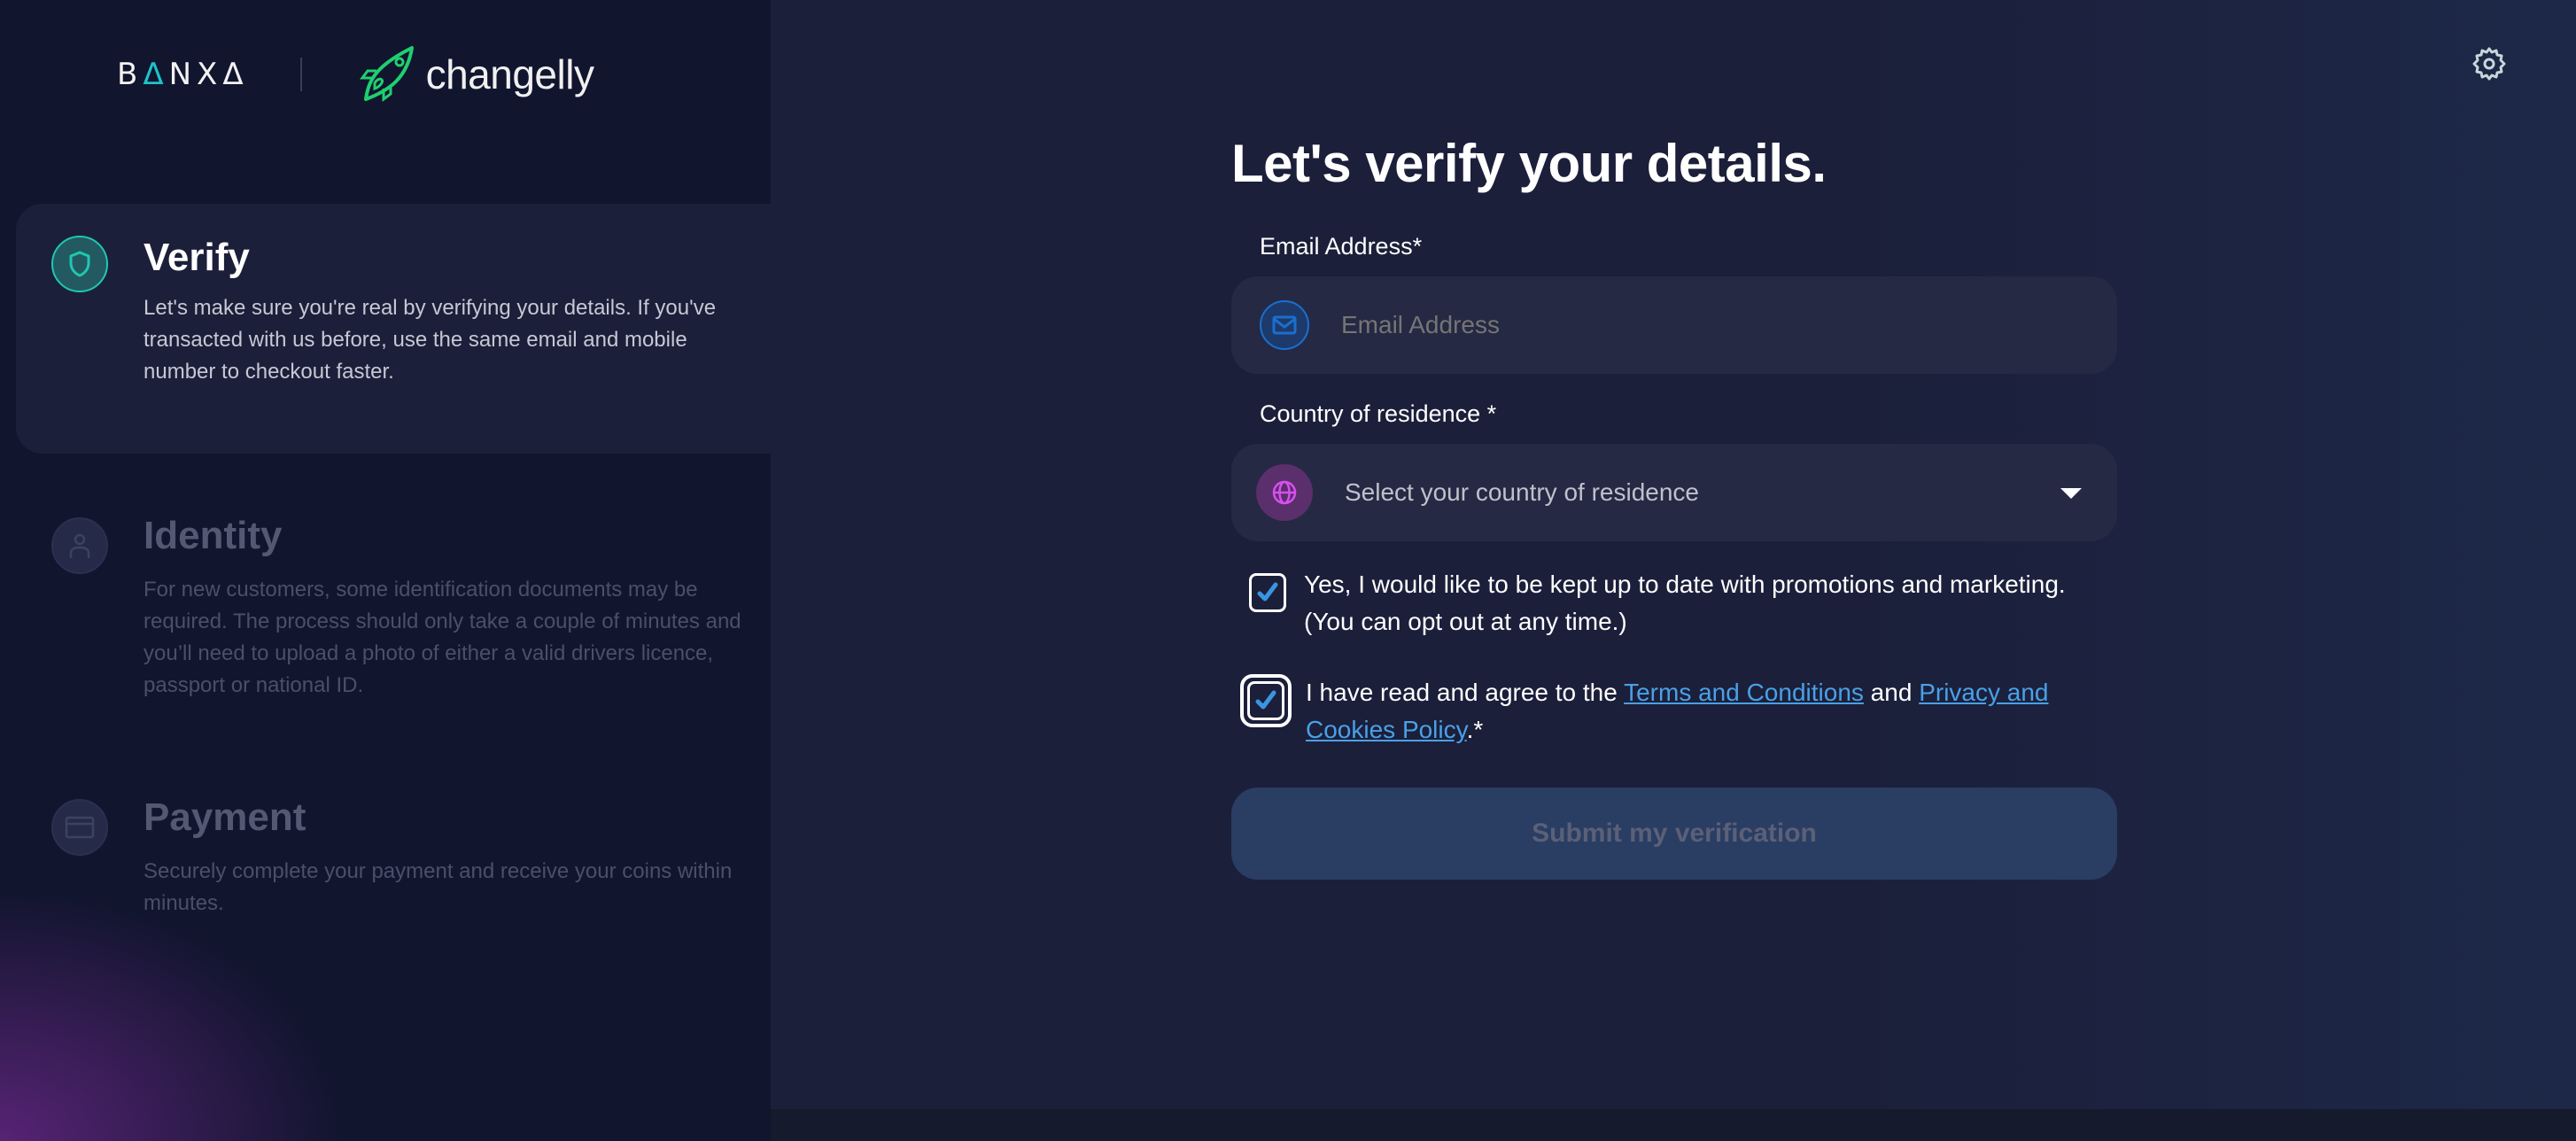 The image size is (2576, 1141). I want to click on marketing-checkbox, so click(1267, 592).